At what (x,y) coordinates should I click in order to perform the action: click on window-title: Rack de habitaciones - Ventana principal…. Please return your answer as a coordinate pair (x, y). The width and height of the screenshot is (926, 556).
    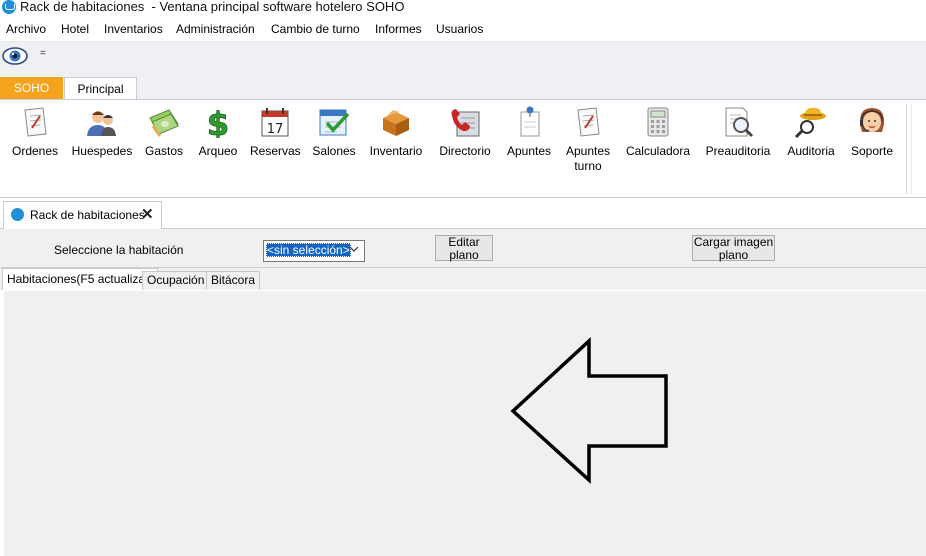
    Looking at the image, I should click on (212, 7).